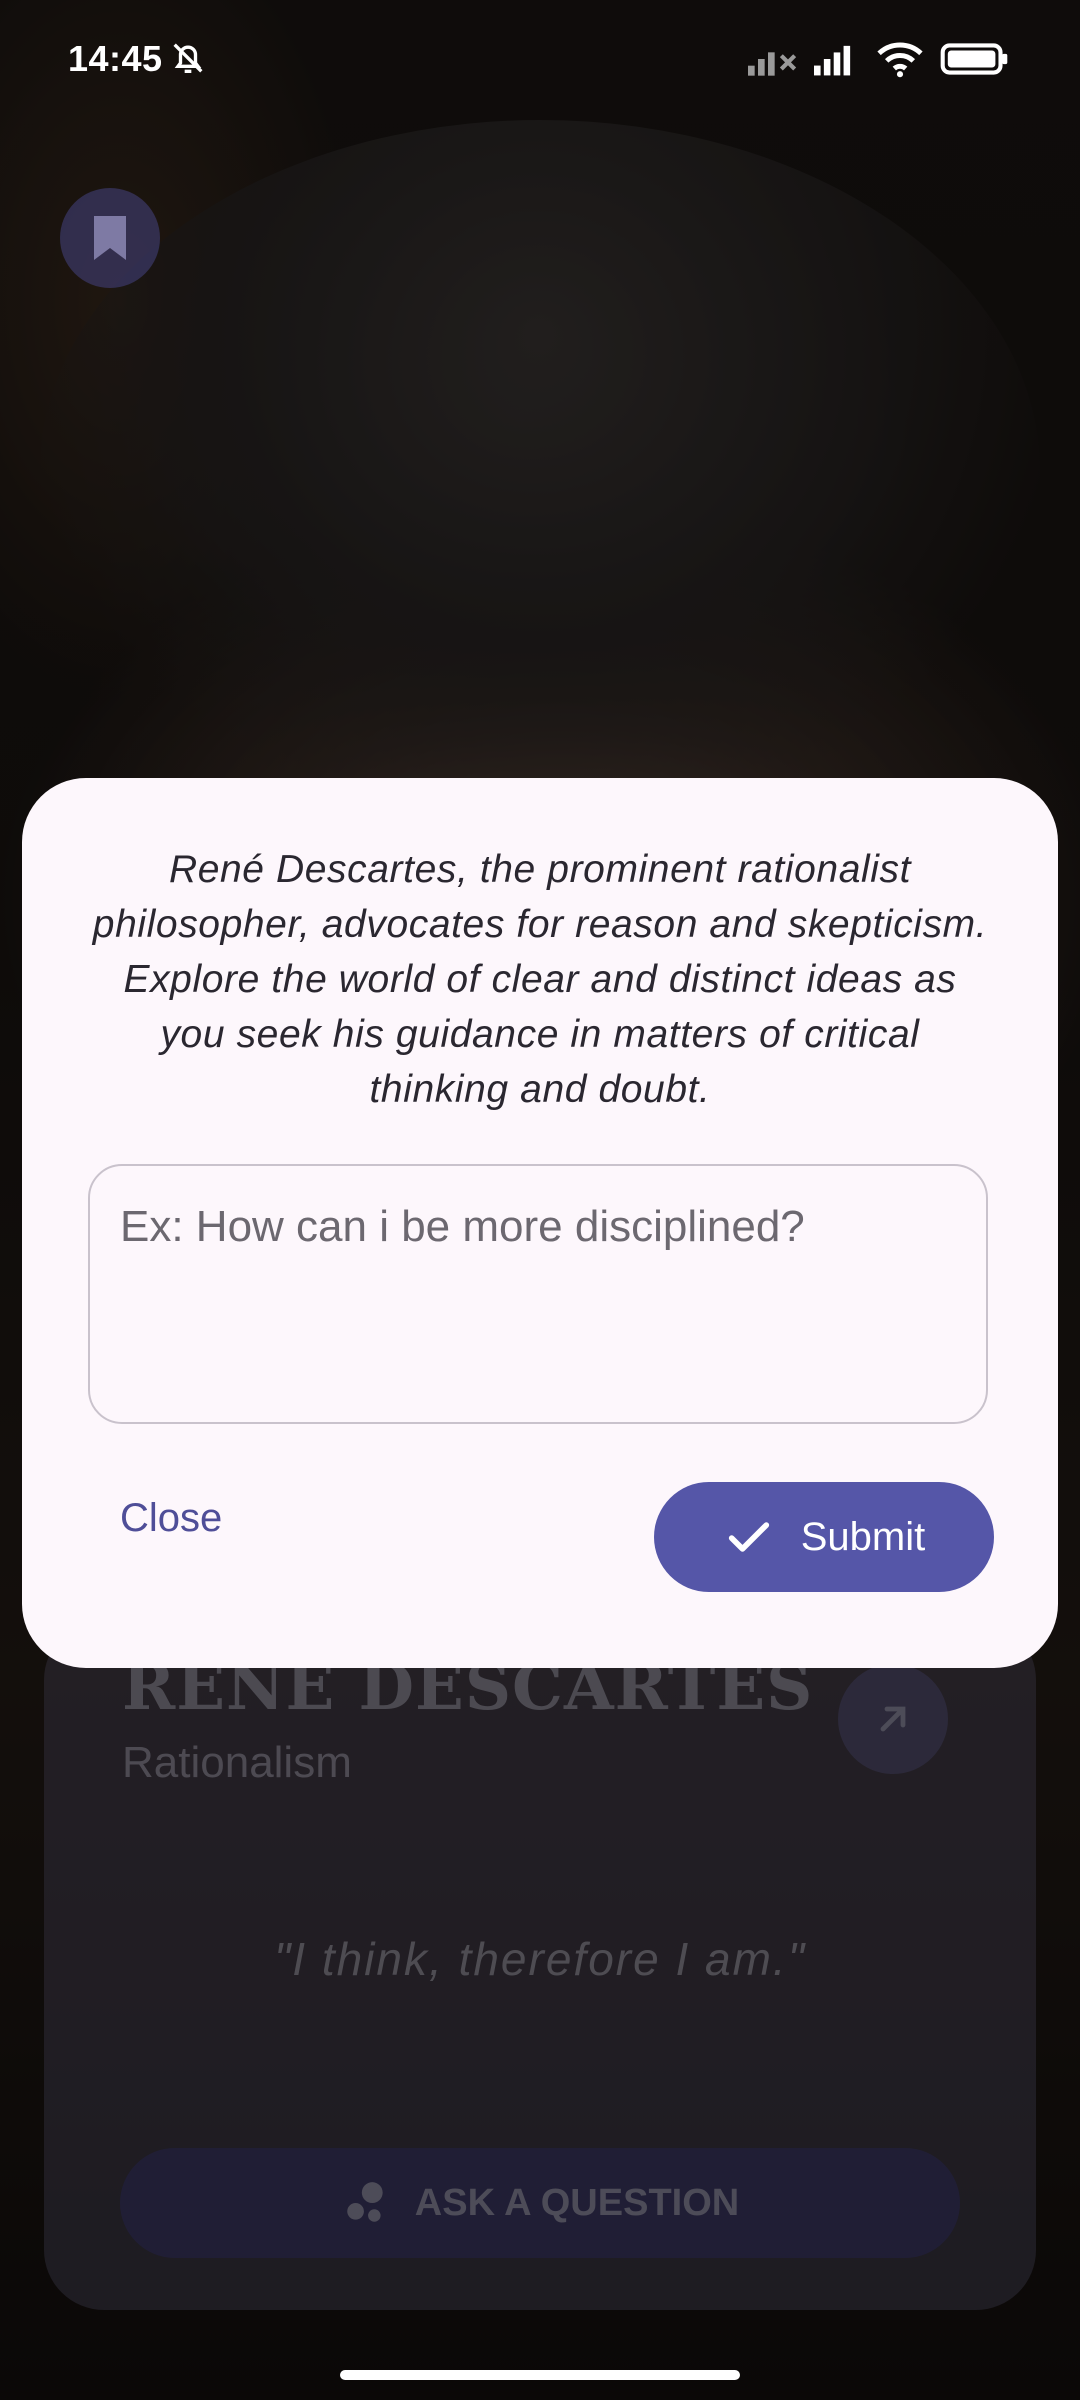 This screenshot has height=2400, width=1080. Describe the element at coordinates (748, 1537) in the screenshot. I see `check-icon` at that location.